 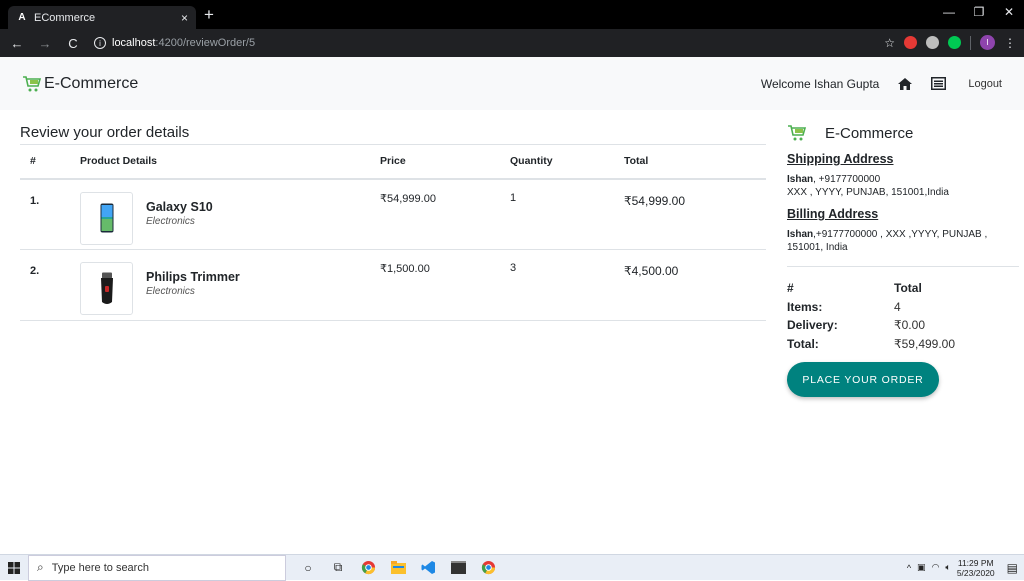 What do you see at coordinates (847, 179) in the screenshot?
I see `shipping-phone: , +9177700000` at bounding box center [847, 179].